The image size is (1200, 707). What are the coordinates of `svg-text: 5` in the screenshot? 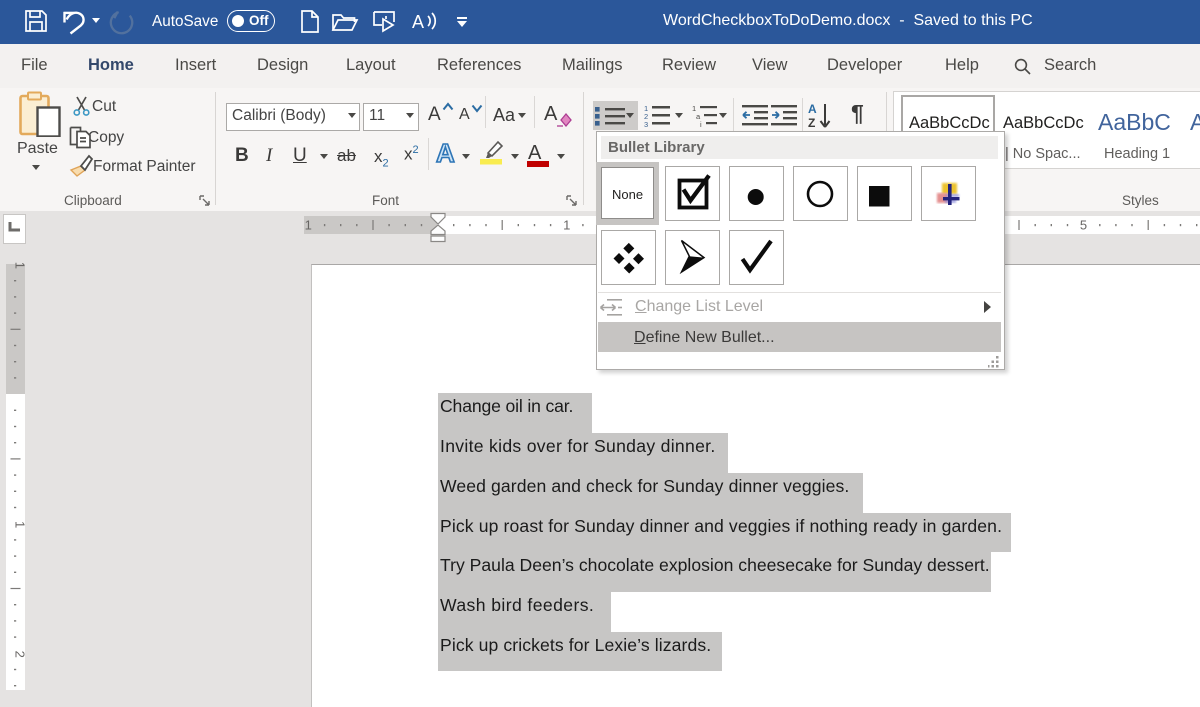 It's located at (1083, 225).